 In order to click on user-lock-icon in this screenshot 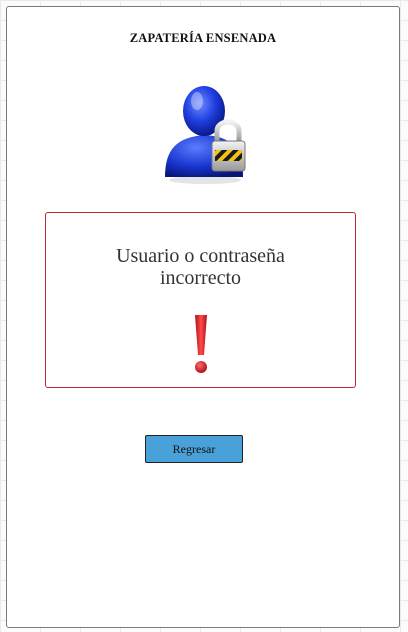, I will do `click(205, 135)`.